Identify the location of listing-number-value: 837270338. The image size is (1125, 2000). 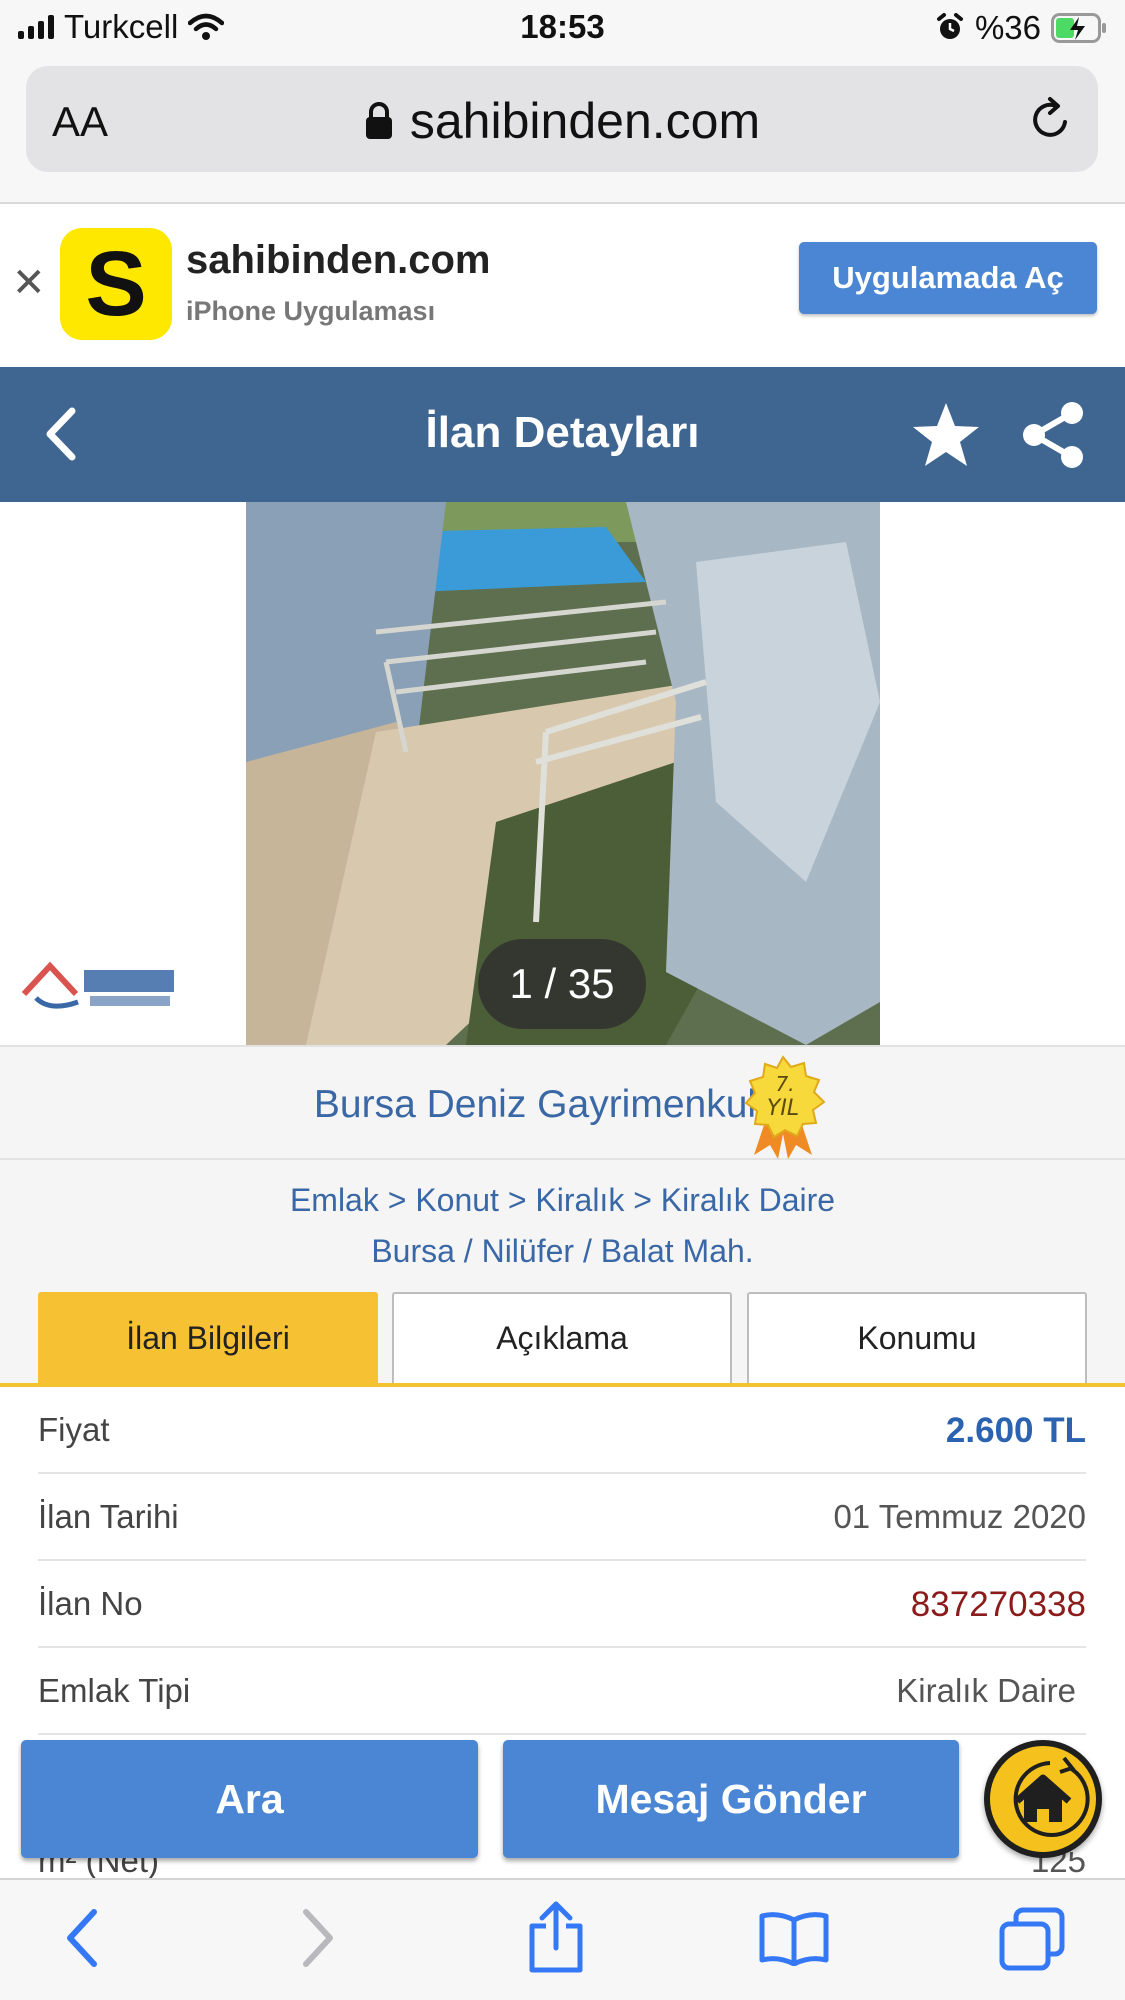
(998, 1604).